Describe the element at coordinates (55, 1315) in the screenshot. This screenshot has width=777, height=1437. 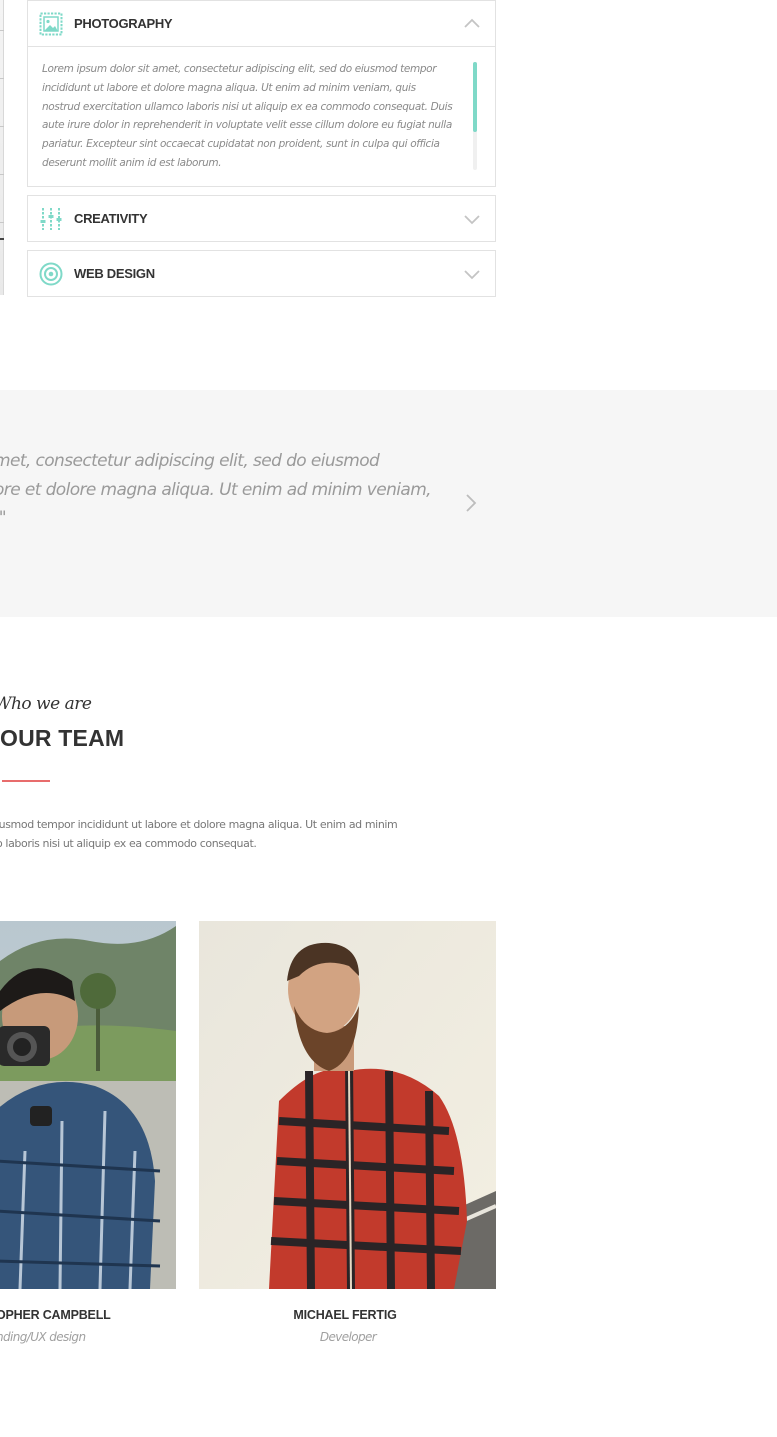
I see `member-name: OPHER CAMPBELL` at that location.